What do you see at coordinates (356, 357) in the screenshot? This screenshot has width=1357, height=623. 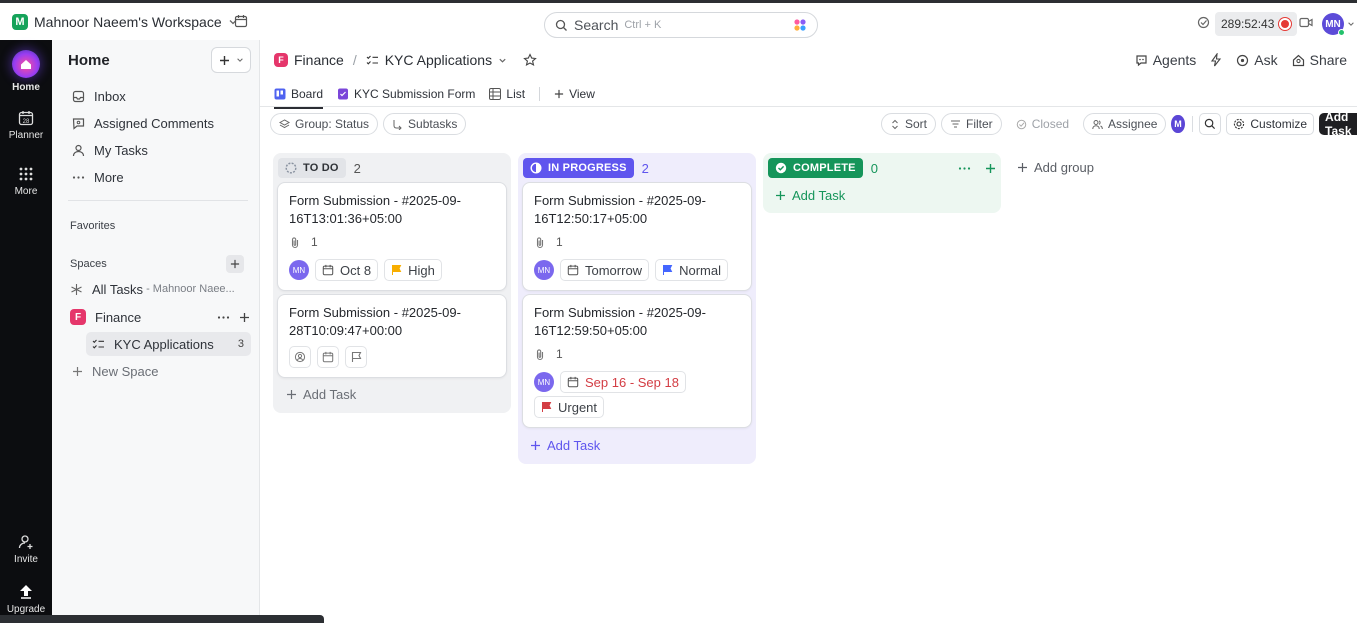 I see `set-priority-flag-icon` at bounding box center [356, 357].